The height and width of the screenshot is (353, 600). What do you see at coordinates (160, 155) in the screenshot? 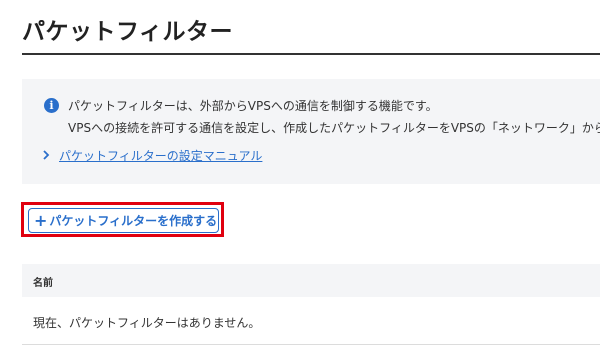
I see `manual-link: パケットフィルターの設定マニュアル` at bounding box center [160, 155].